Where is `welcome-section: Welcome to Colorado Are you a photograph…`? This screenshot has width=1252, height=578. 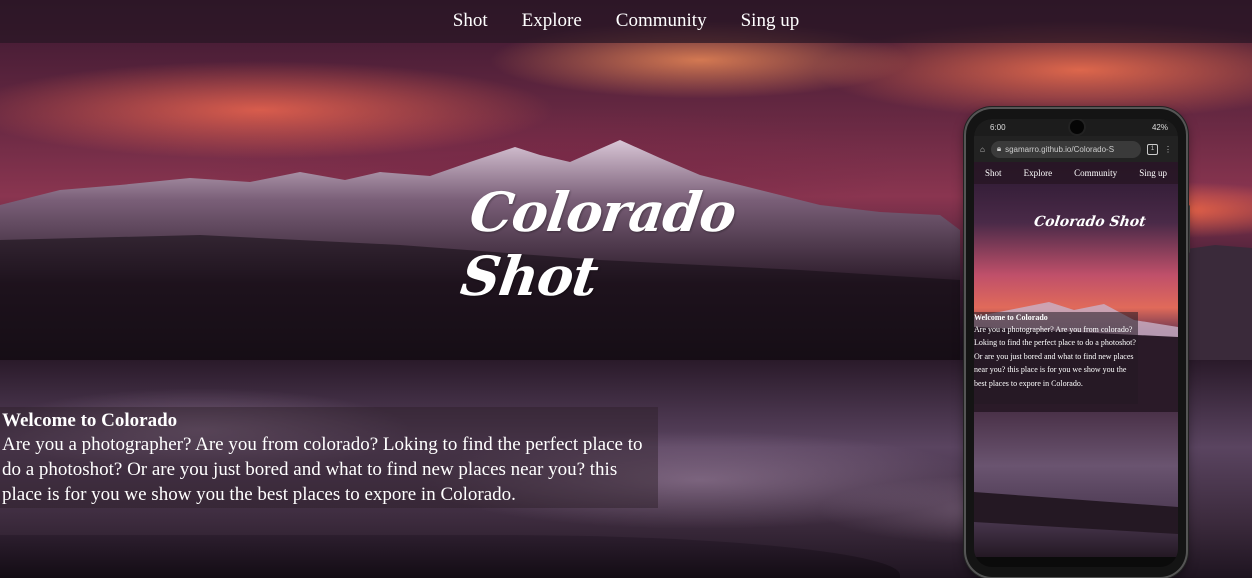
welcome-section: Welcome to Colorado Are you a photograph… is located at coordinates (329, 457).